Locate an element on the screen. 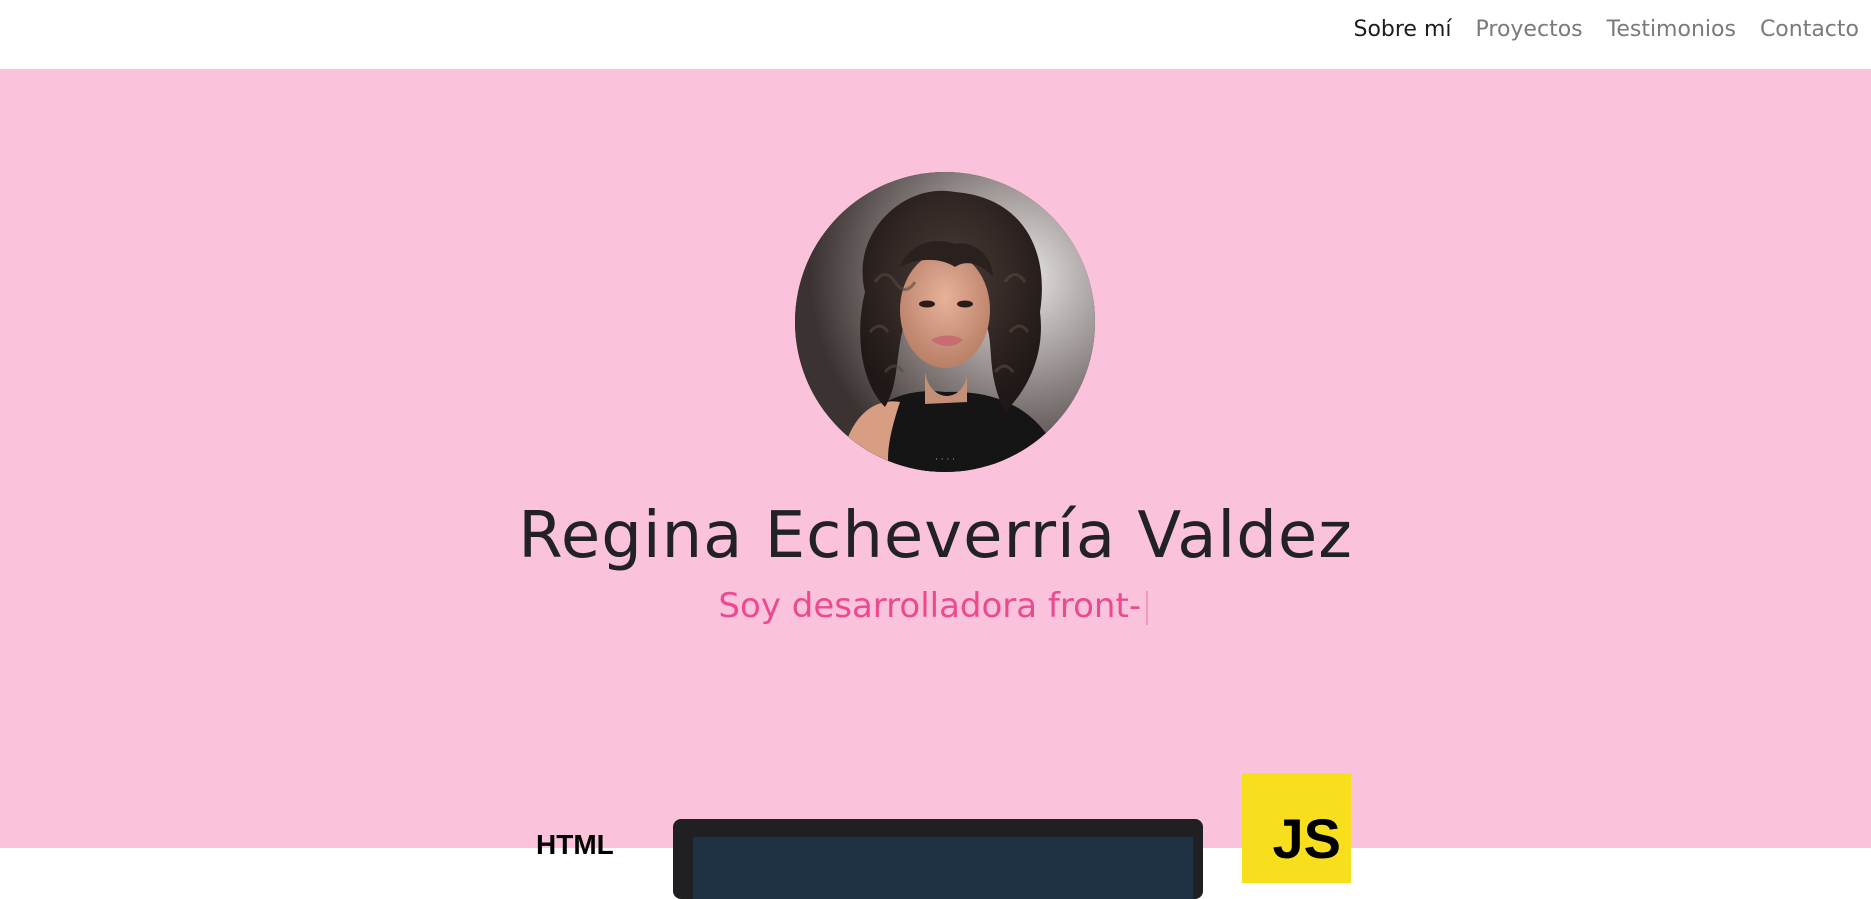 Image resolution: width=1871 pixels, height=899 pixels. nav-item-sobre-mi: Sobre mí is located at coordinates (1402, 29).